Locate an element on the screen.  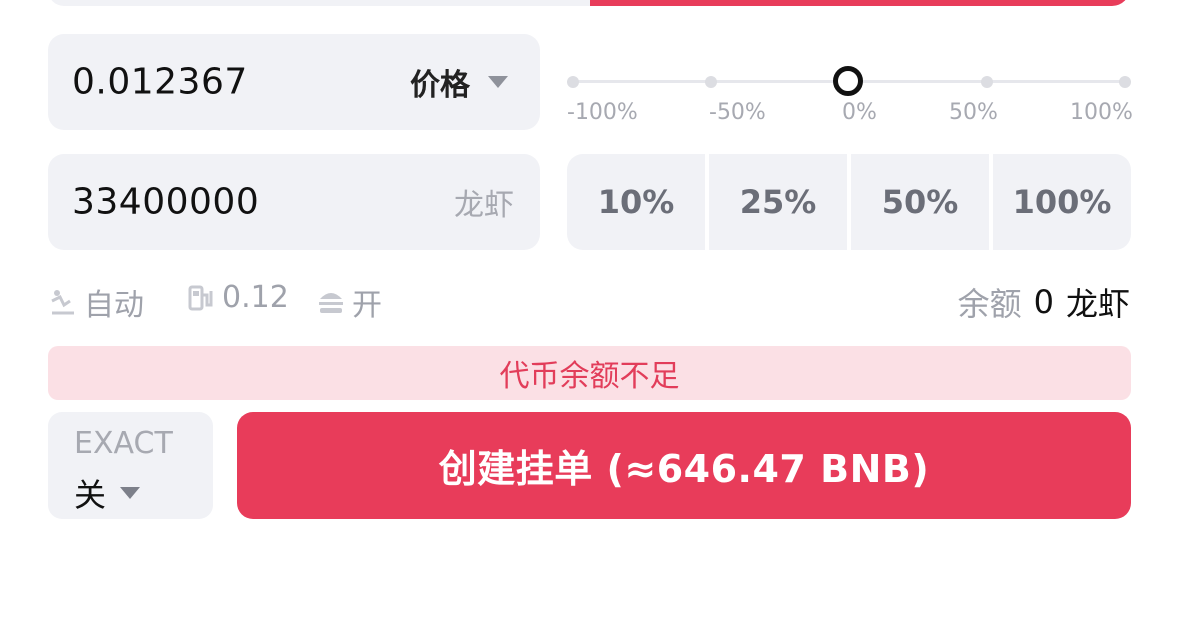
amount-field: 33400000 龙虾 is located at coordinates (294, 202).